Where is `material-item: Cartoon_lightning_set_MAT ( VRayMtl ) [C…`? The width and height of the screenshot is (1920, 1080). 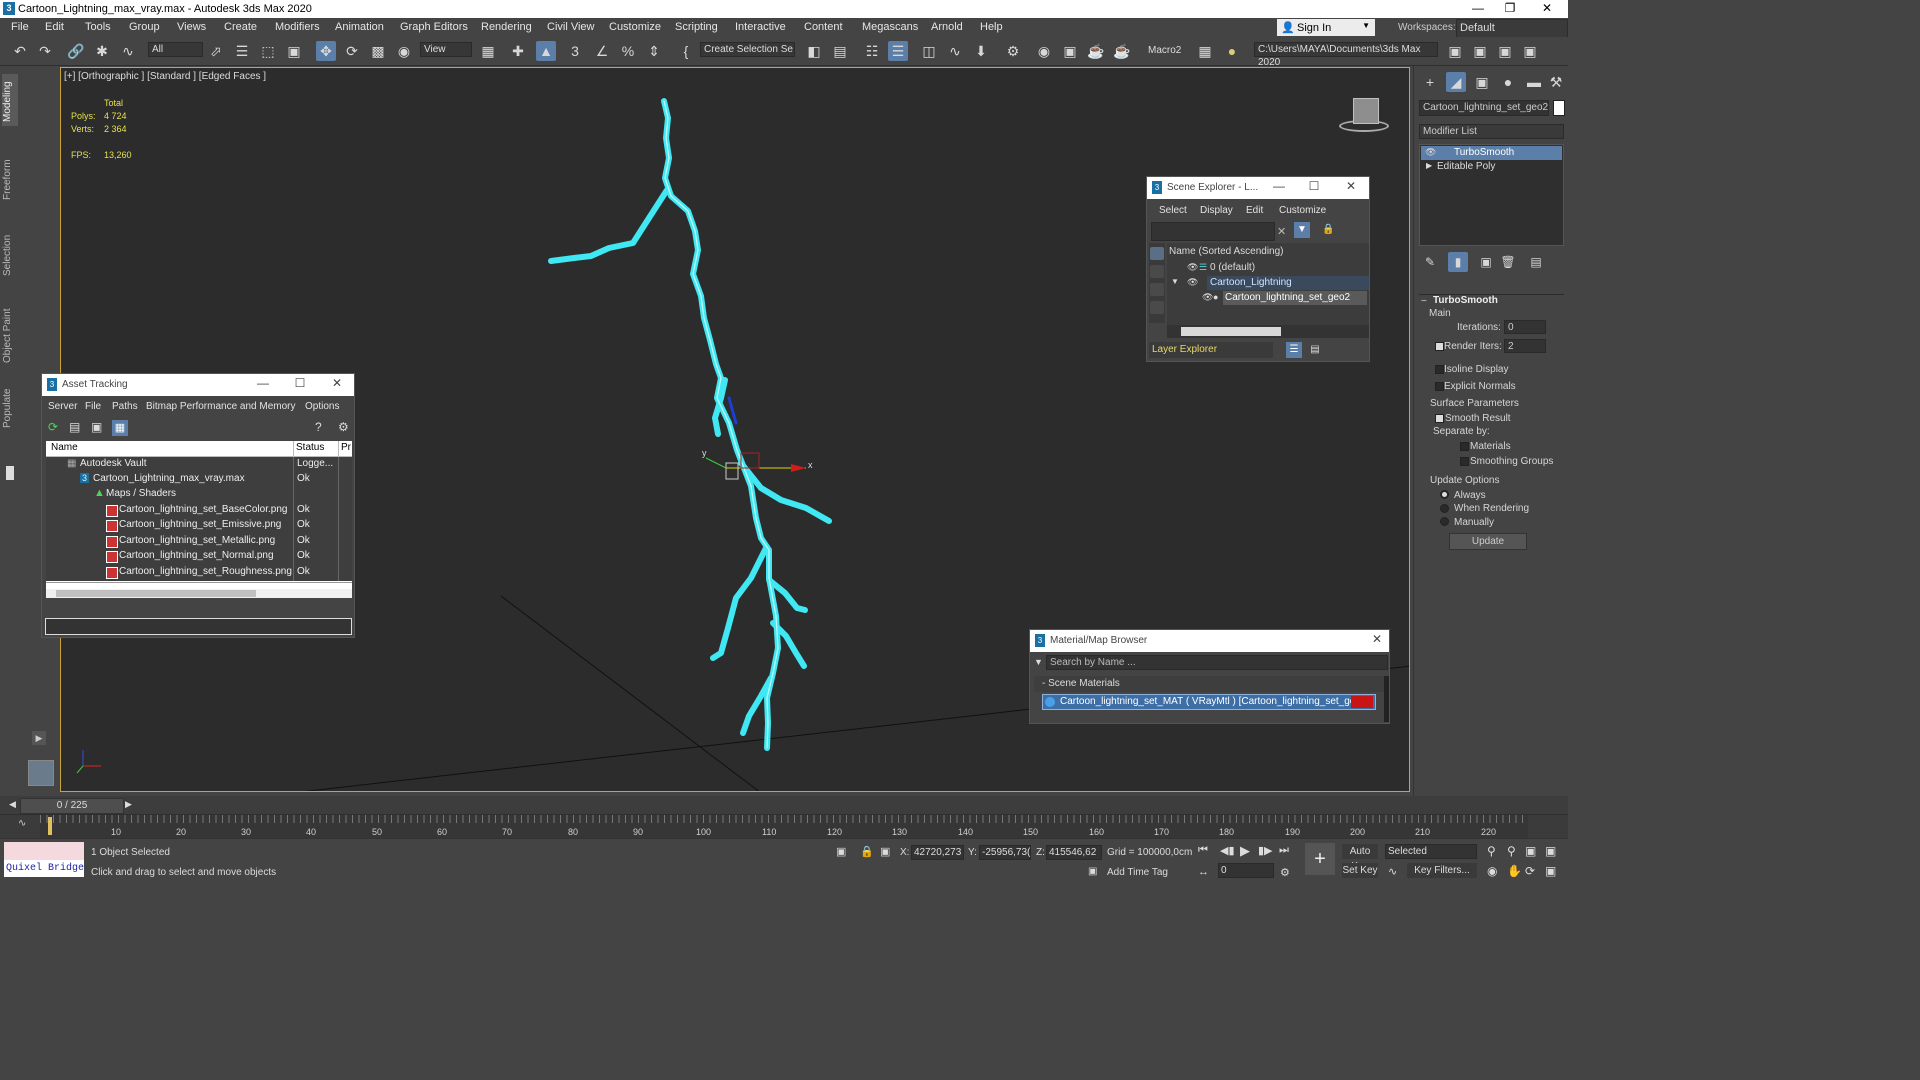
material-item: Cartoon_lightning_set_MAT ( VRayMtl ) [C… is located at coordinates (1209, 702).